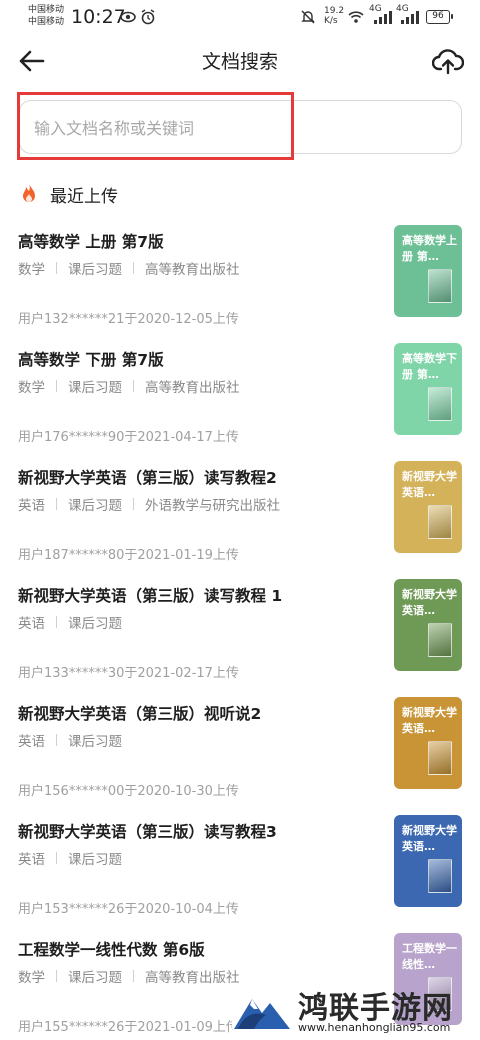  What do you see at coordinates (128, 437) in the screenshot?
I see `document-upload-info: 用户176******90于2021-04-17上传` at bounding box center [128, 437].